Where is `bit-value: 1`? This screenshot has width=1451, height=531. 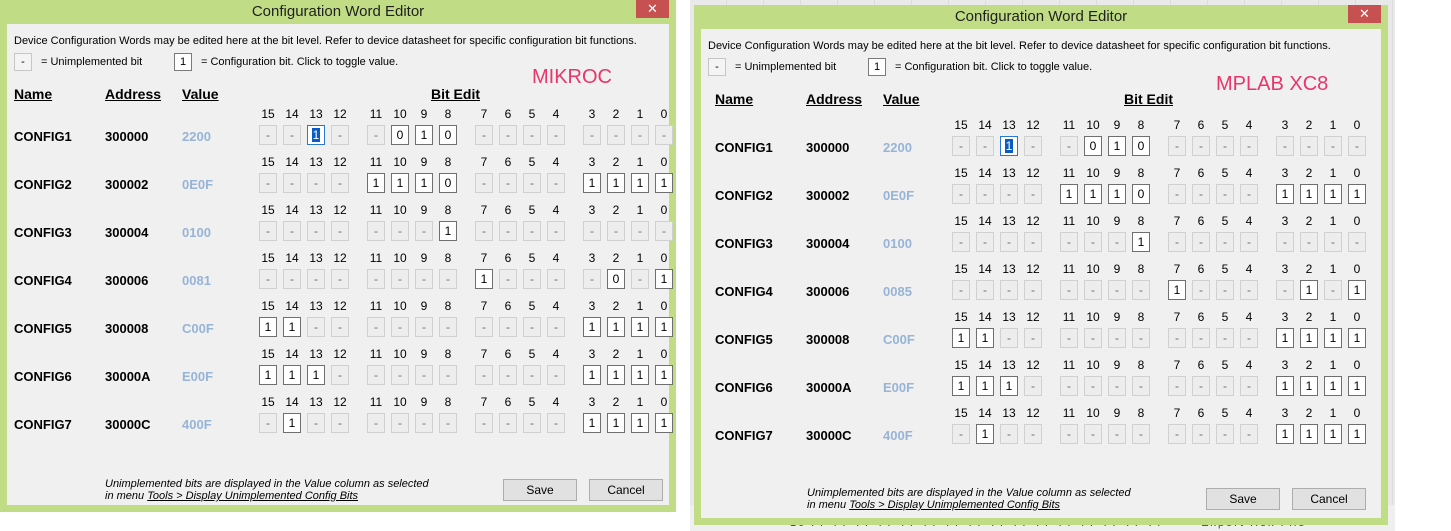
bit-value: 1 is located at coordinates (1357, 434).